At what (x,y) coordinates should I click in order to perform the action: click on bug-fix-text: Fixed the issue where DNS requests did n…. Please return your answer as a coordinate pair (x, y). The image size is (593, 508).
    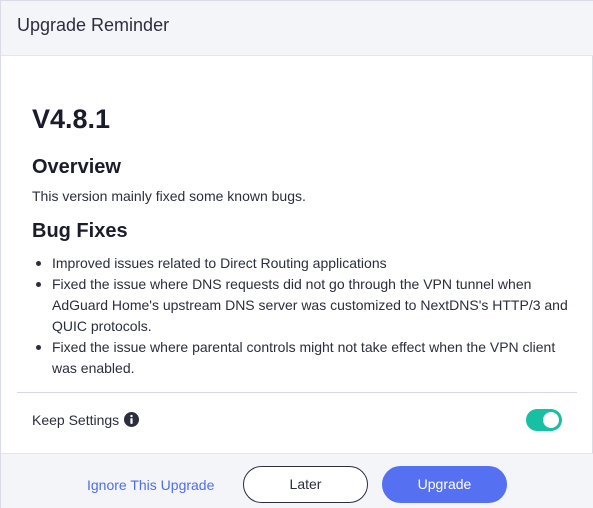
    Looking at the image, I should click on (310, 305).